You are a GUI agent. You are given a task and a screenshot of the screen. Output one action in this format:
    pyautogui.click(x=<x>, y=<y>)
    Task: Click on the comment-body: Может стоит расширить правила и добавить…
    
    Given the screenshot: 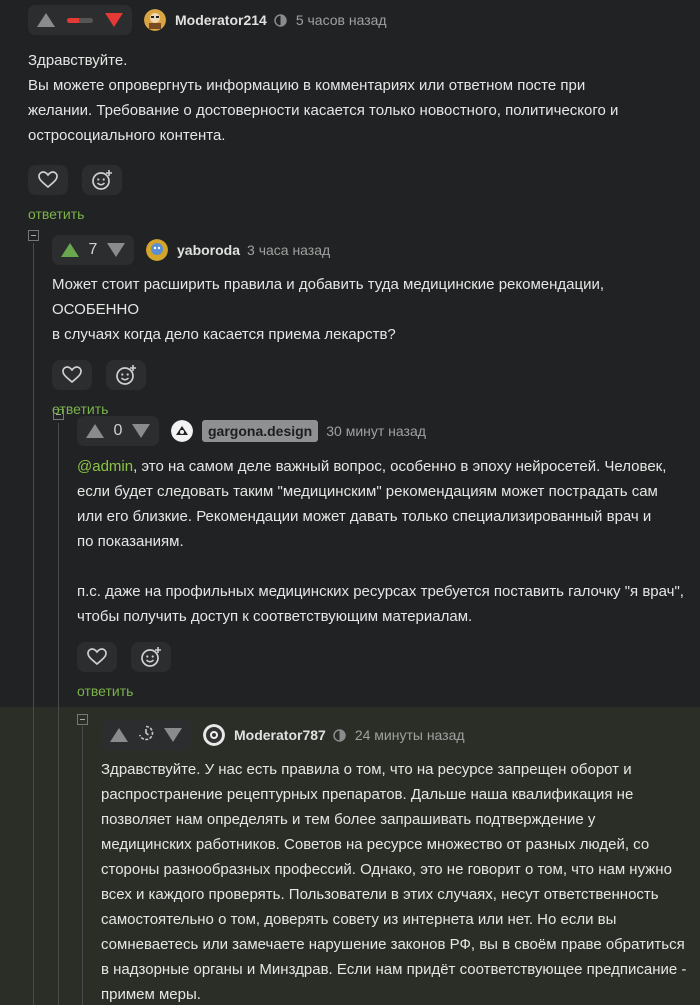 What is the action you would take?
    pyautogui.click(x=372, y=309)
    